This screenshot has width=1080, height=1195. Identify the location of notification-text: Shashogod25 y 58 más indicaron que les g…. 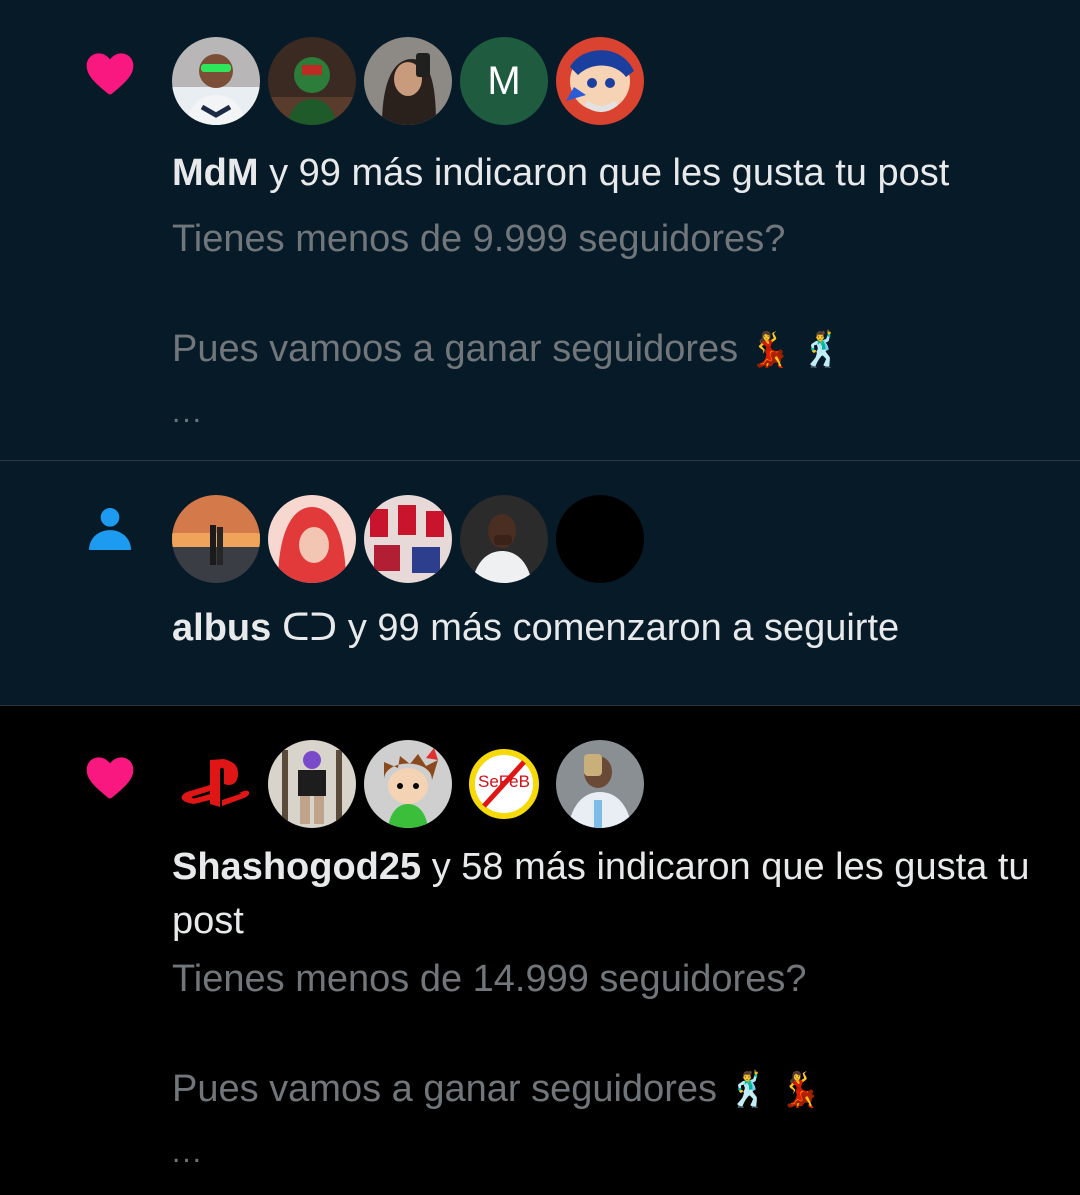
(612, 894).